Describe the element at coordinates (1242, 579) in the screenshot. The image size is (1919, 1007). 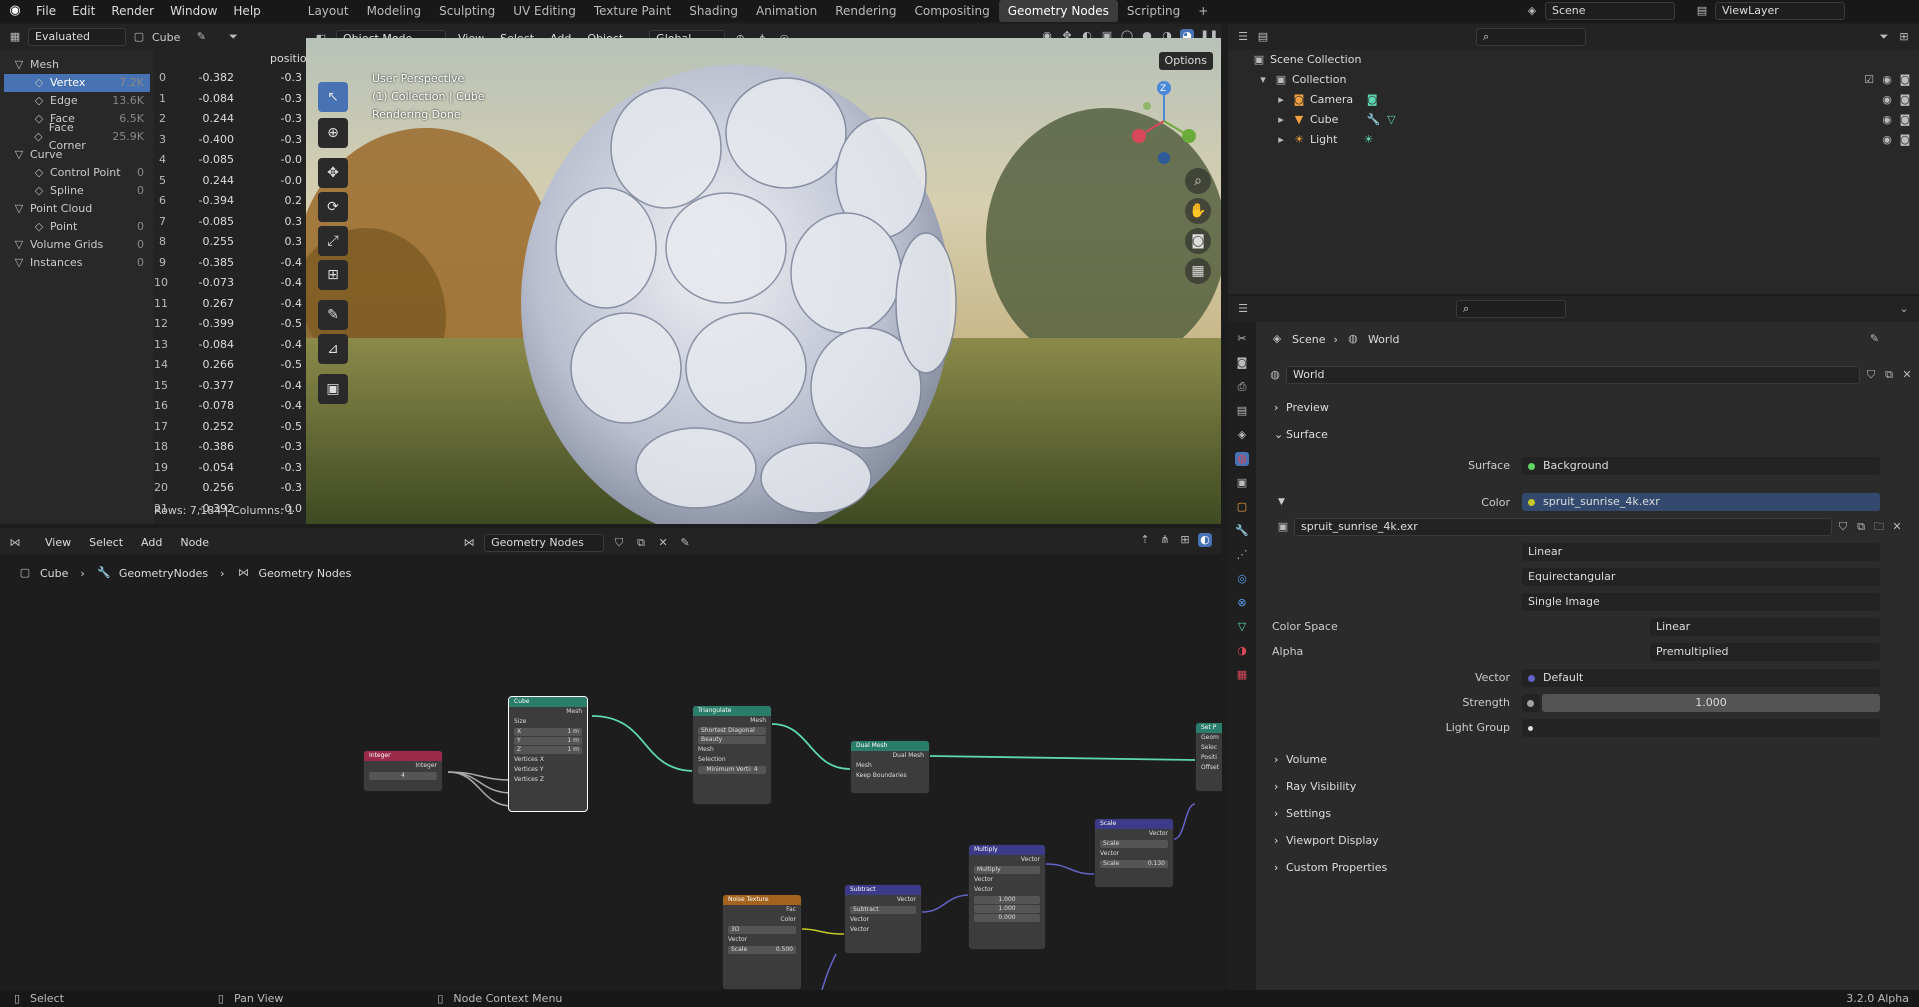
I see `physics-tab-icon: ◎` at that location.